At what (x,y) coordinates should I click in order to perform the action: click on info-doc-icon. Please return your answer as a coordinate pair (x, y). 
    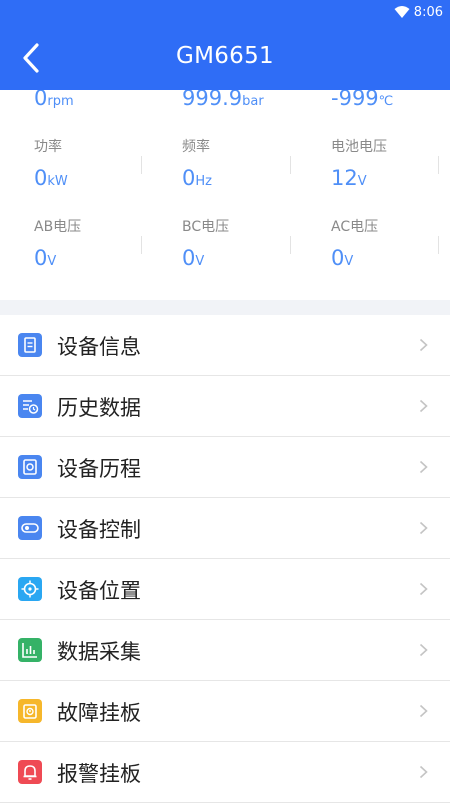
    Looking at the image, I should click on (30, 345).